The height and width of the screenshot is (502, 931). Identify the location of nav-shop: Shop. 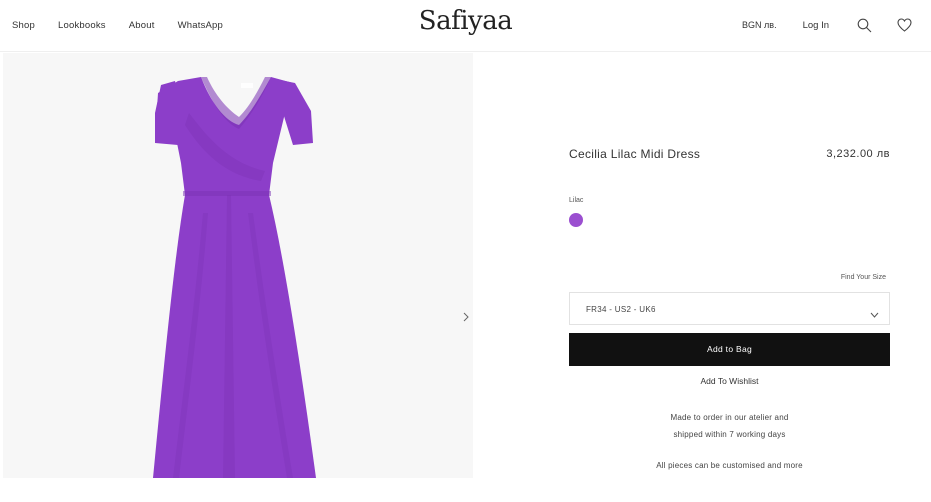
(23, 25).